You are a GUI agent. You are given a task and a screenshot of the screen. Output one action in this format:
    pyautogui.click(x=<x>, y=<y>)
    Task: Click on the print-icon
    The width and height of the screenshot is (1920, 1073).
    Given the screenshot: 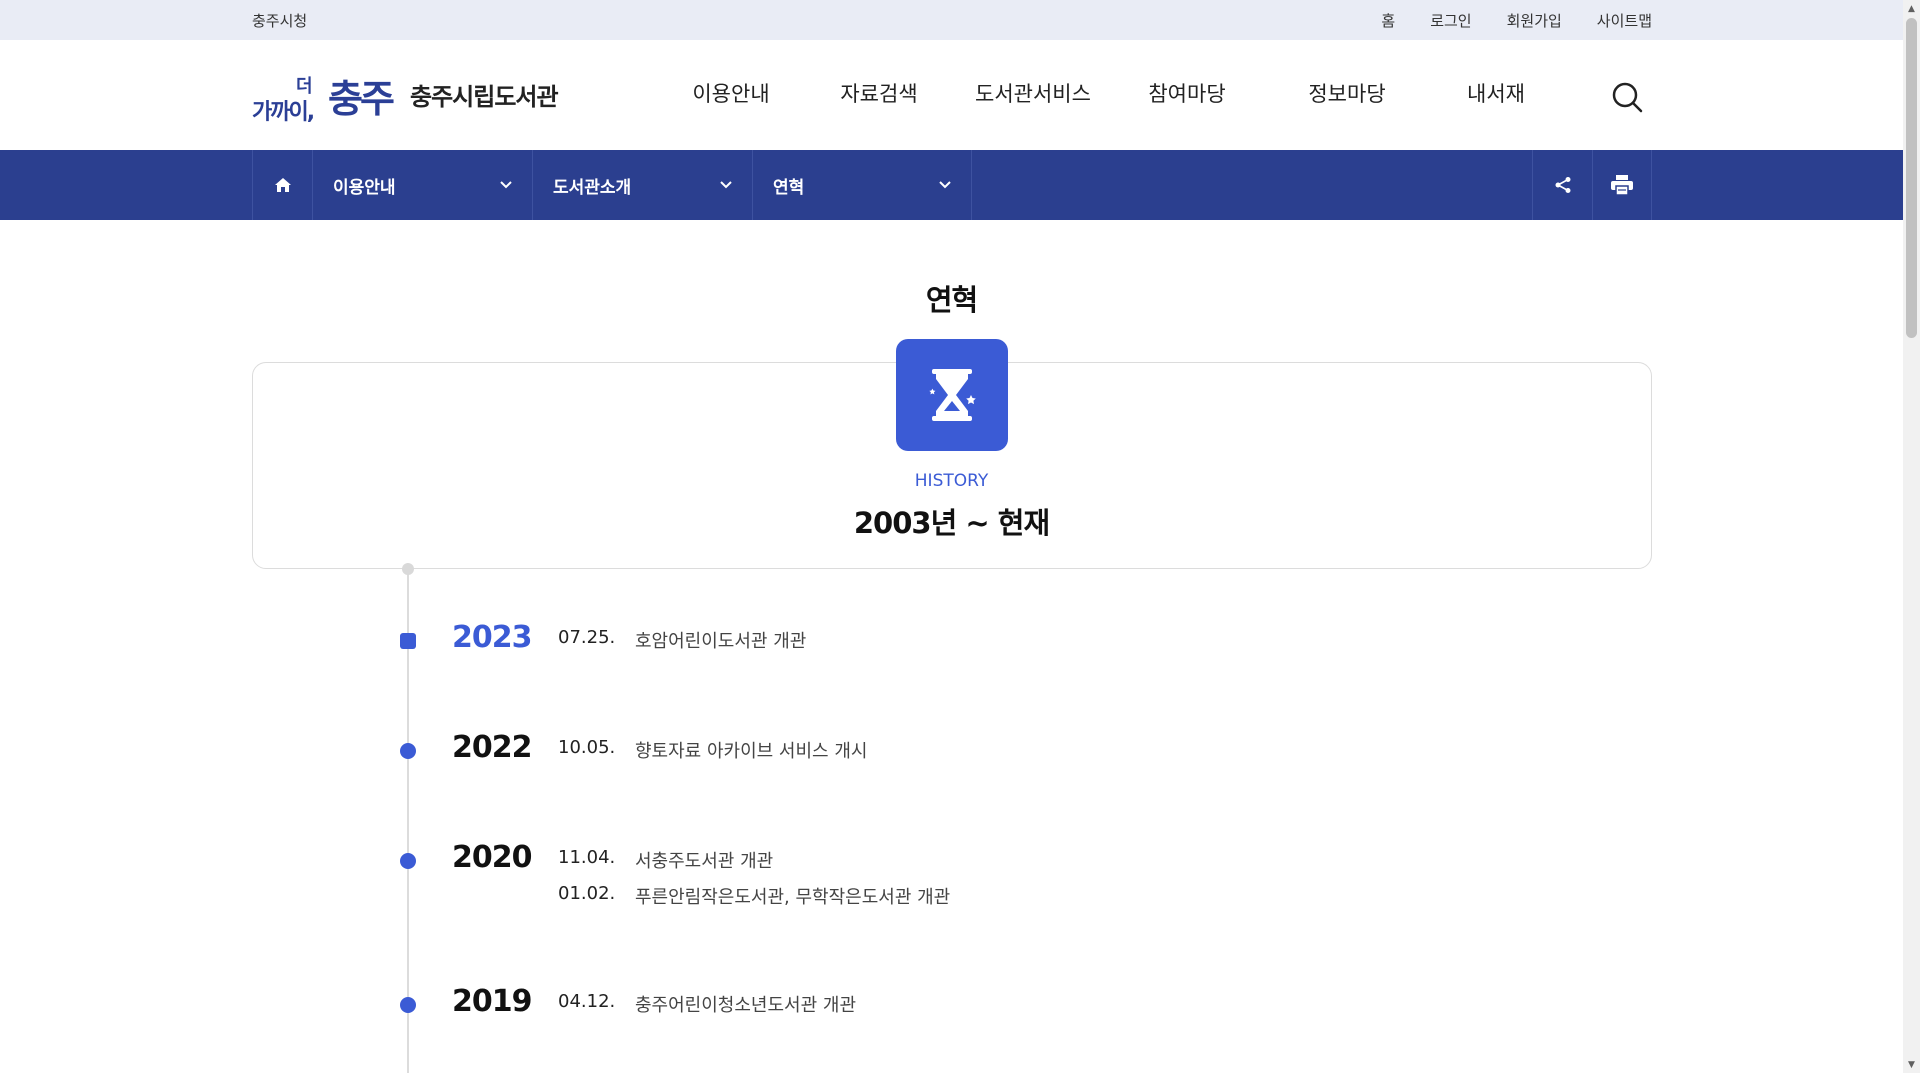 What is the action you would take?
    pyautogui.click(x=1622, y=185)
    